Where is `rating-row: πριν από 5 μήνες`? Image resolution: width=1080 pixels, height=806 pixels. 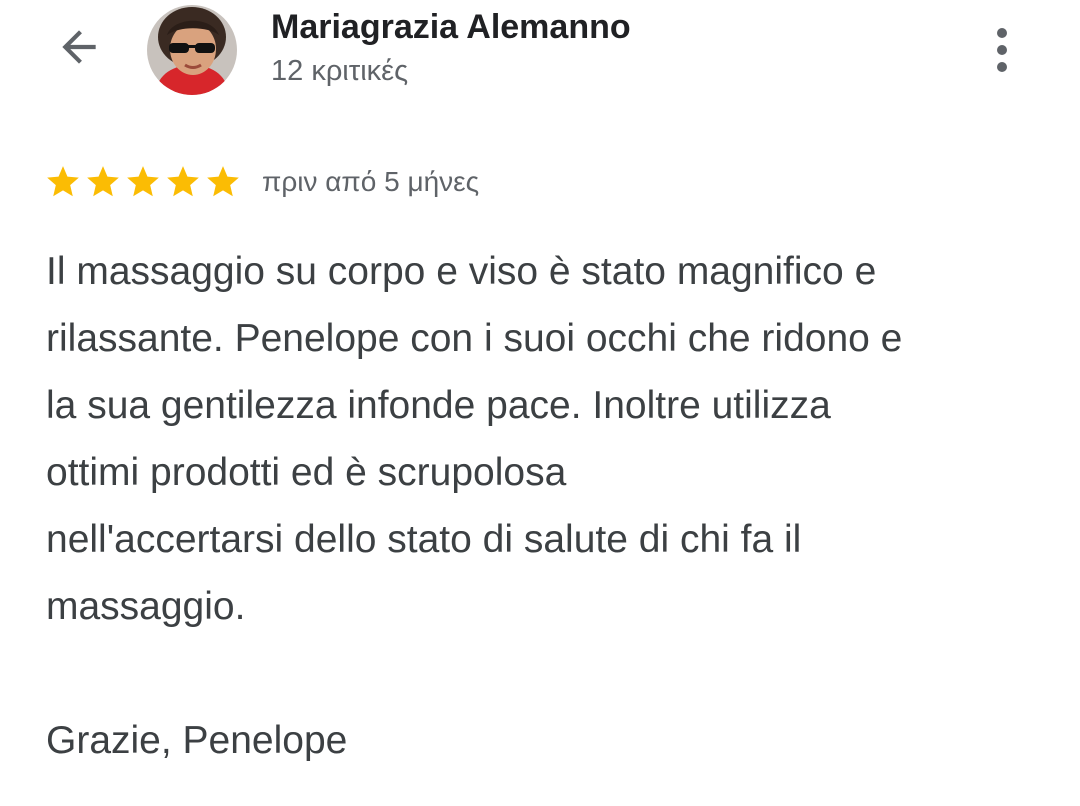 rating-row: πριν από 5 μήνες is located at coordinates (261, 182).